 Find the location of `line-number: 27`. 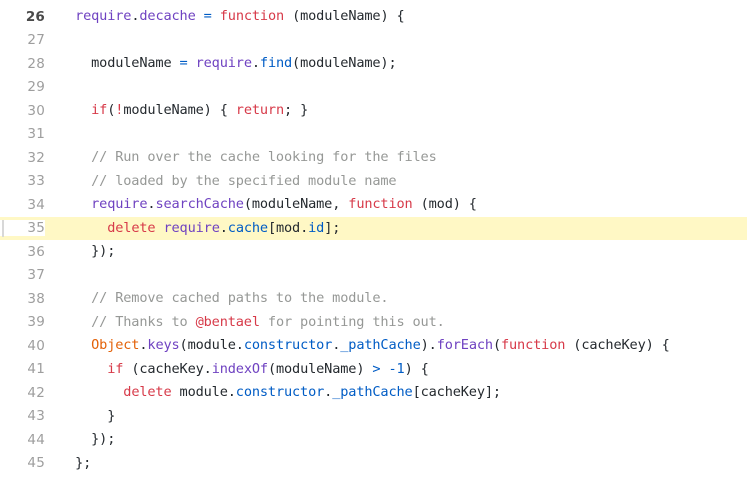

line-number: 27 is located at coordinates (22, 40).